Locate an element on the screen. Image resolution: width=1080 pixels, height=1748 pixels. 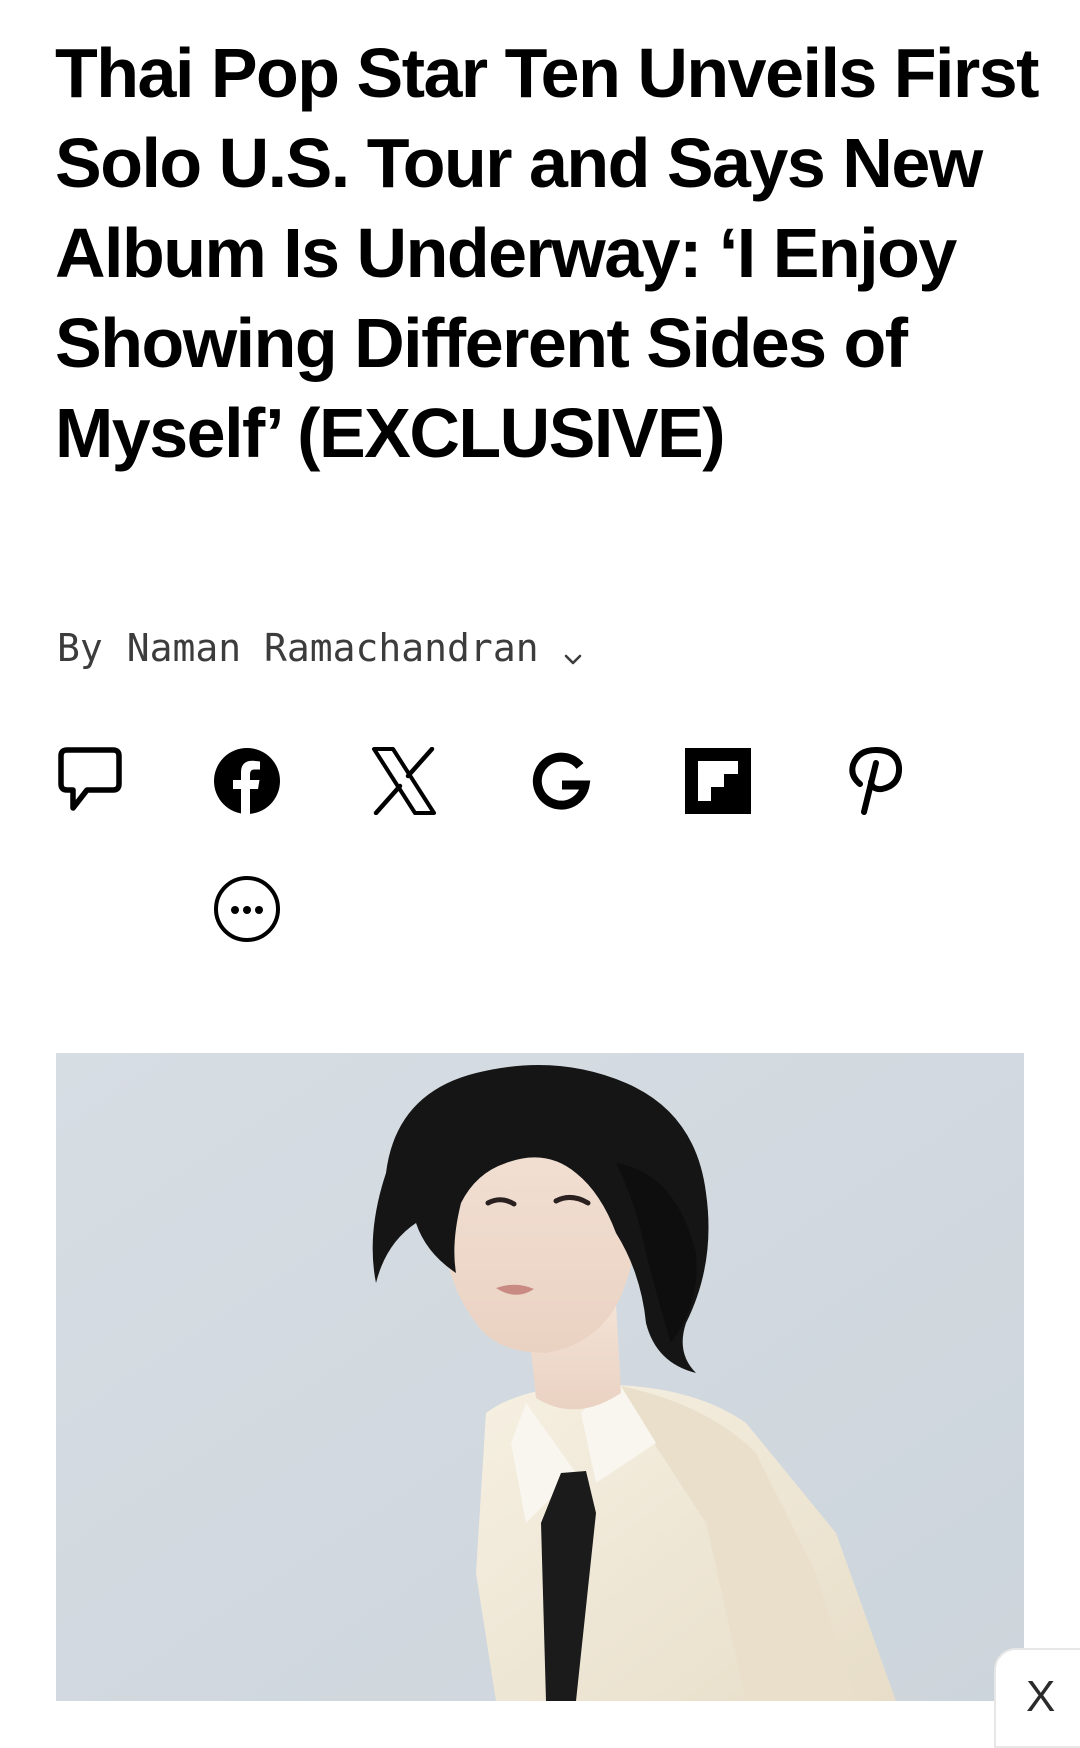
google-share-button is located at coordinates (561, 781).